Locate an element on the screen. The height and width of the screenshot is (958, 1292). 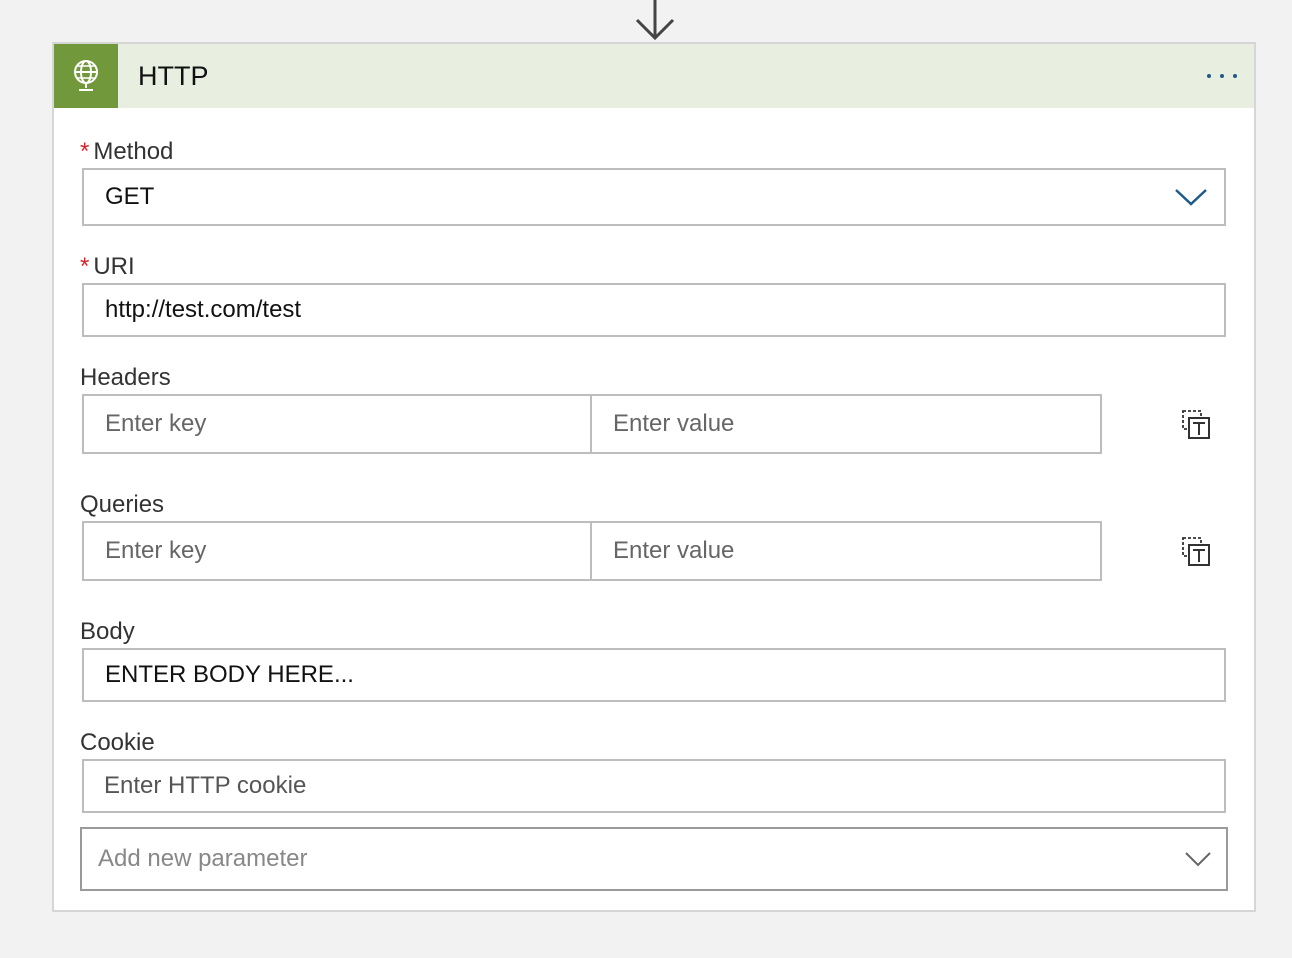
cookie-input: Enter HTTP cookie is located at coordinates (654, 786).